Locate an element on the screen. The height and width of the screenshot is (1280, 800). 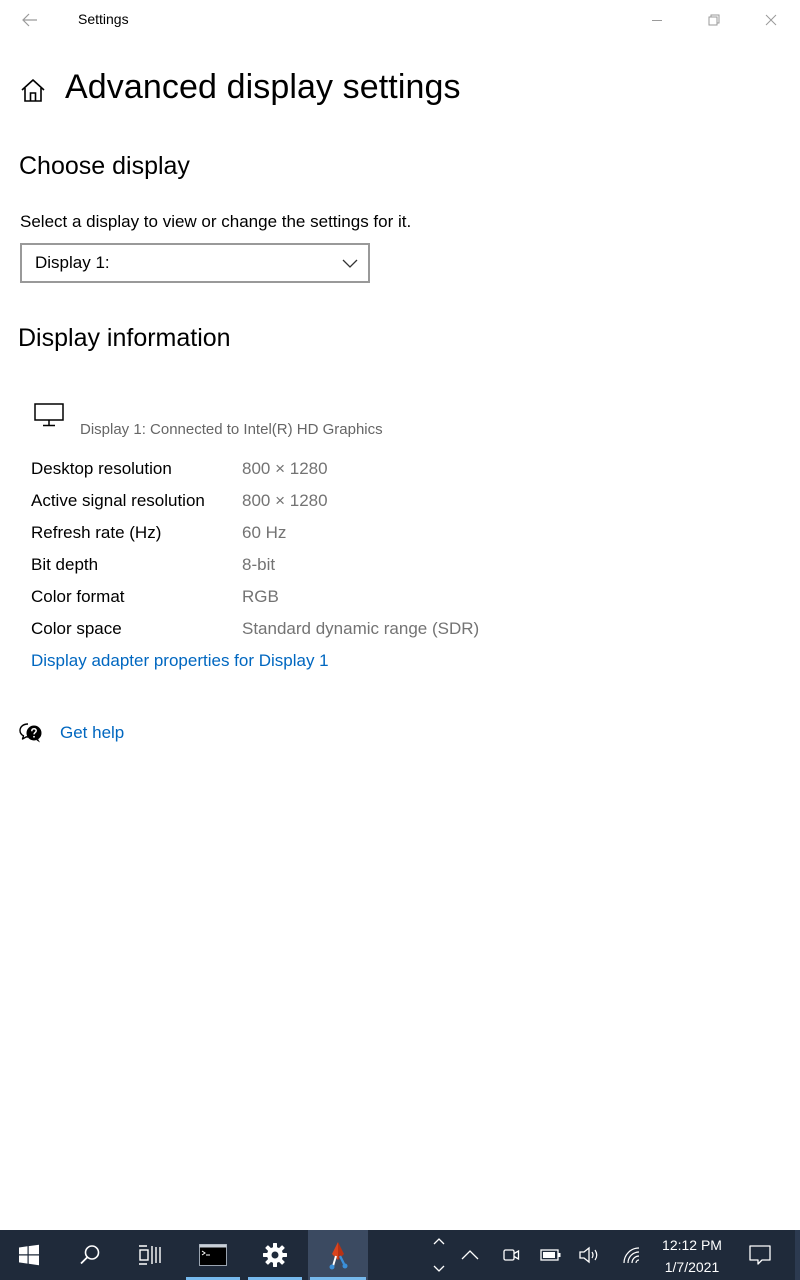
taskbar-app is located at coordinates (338, 1255).